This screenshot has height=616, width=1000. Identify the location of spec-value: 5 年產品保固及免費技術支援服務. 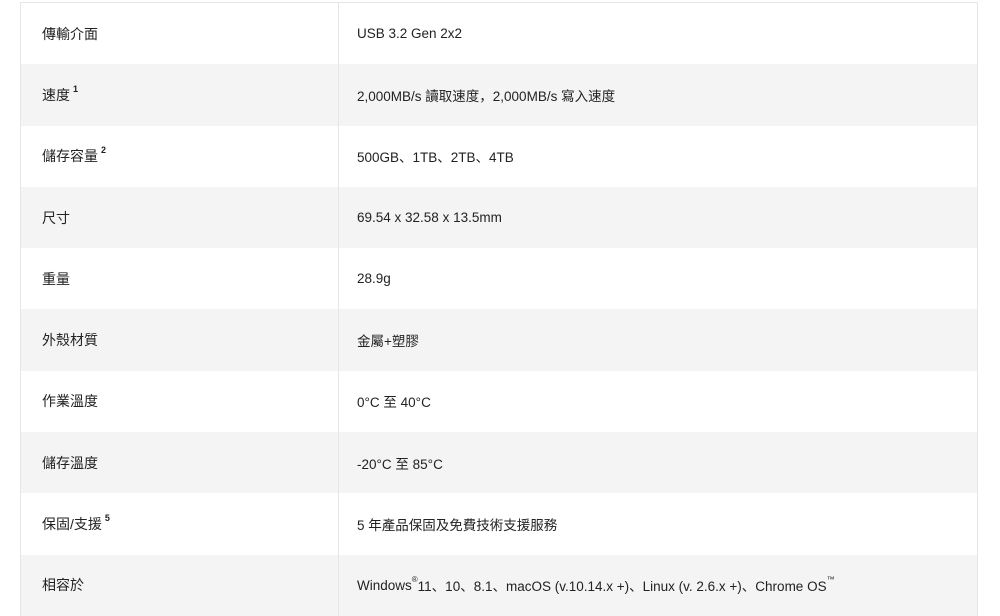
(658, 523).